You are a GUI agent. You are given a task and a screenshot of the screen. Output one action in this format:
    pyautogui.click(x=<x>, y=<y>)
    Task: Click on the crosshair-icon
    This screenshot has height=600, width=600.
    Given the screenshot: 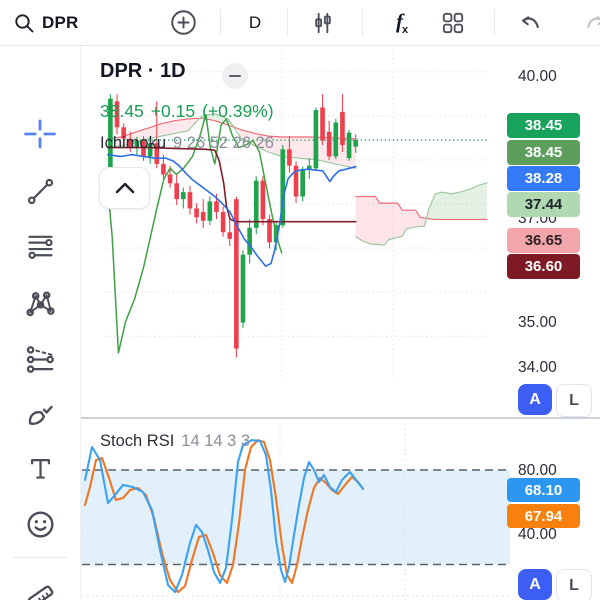 What is the action you would take?
    pyautogui.click(x=40, y=134)
    